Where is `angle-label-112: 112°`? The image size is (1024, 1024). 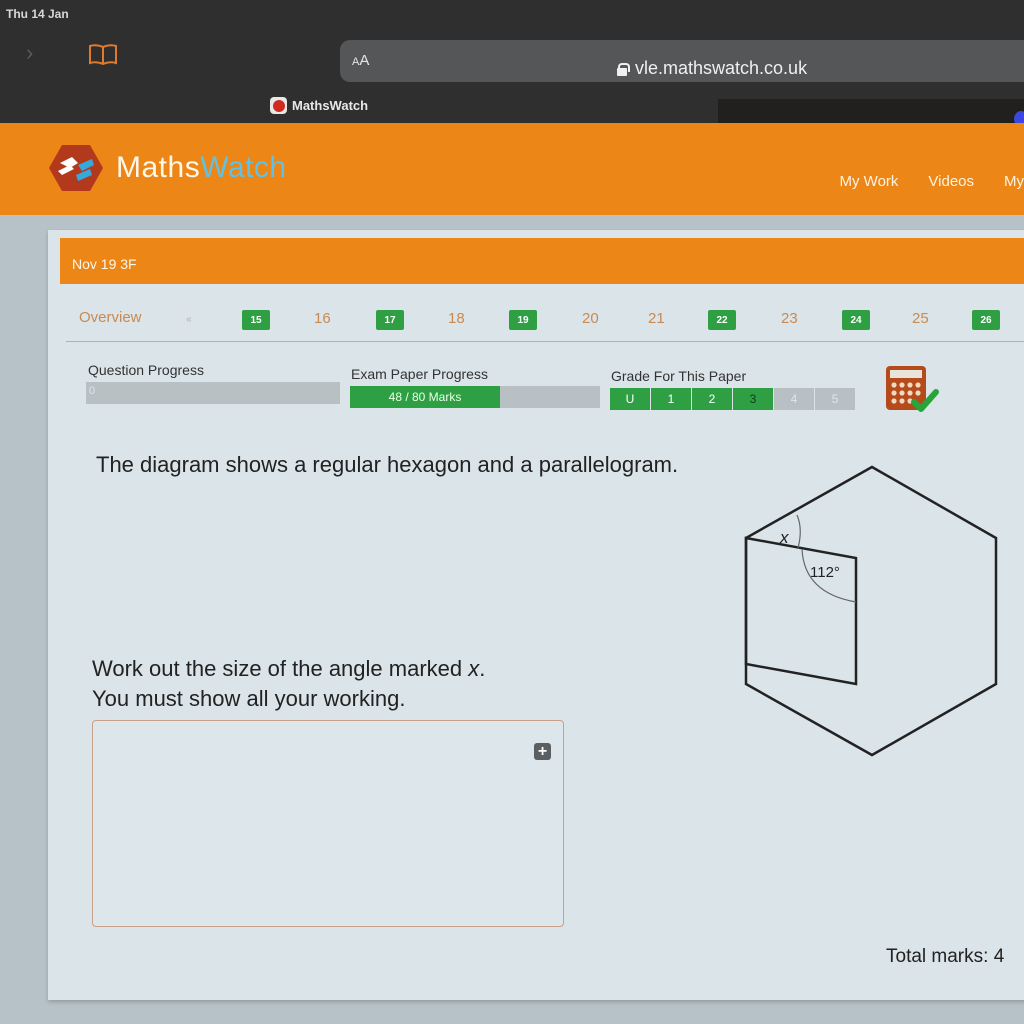 angle-label-112: 112° is located at coordinates (825, 572).